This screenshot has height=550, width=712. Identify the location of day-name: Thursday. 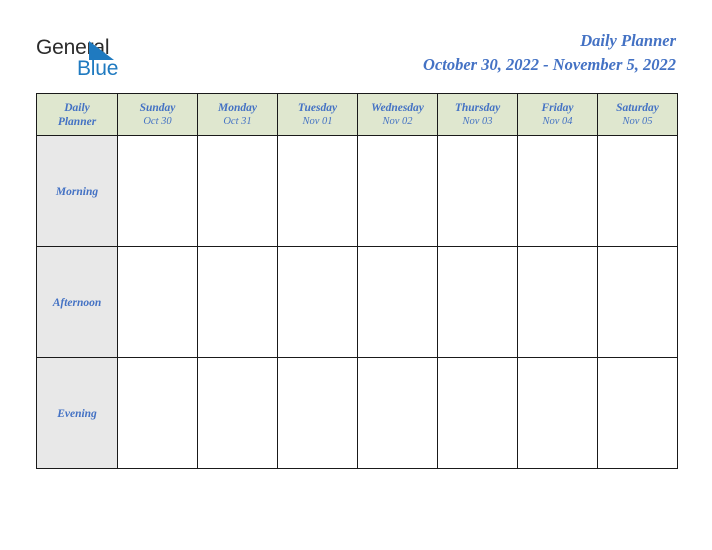
(477, 107).